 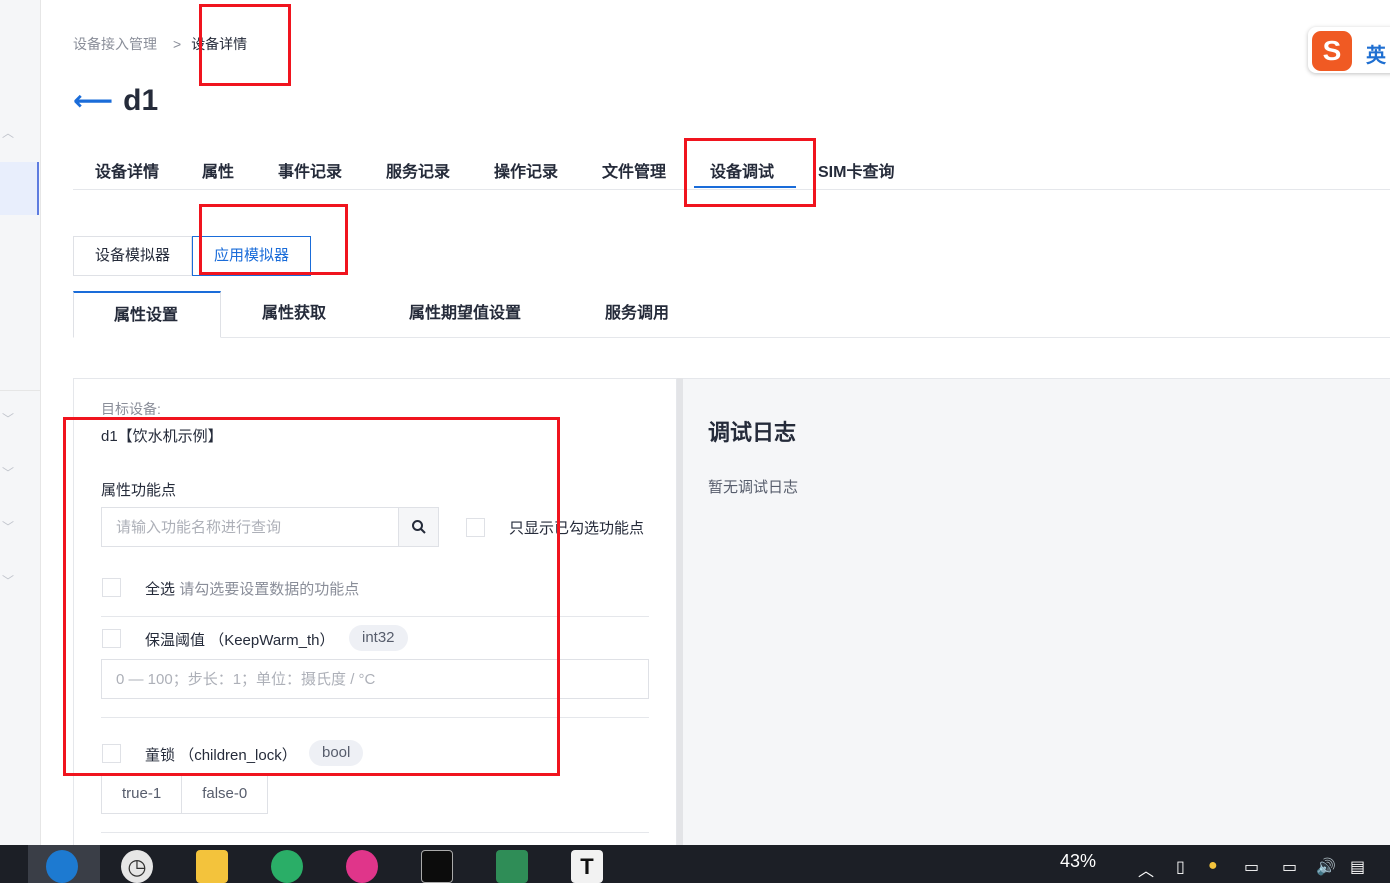 I want to click on tray-app-icon: ●, so click(x=1213, y=866).